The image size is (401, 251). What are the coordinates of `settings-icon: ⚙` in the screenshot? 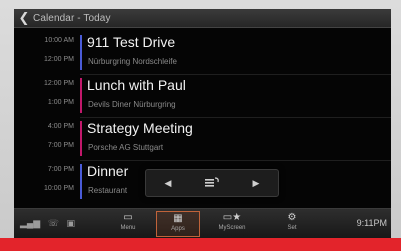 It's located at (292, 217).